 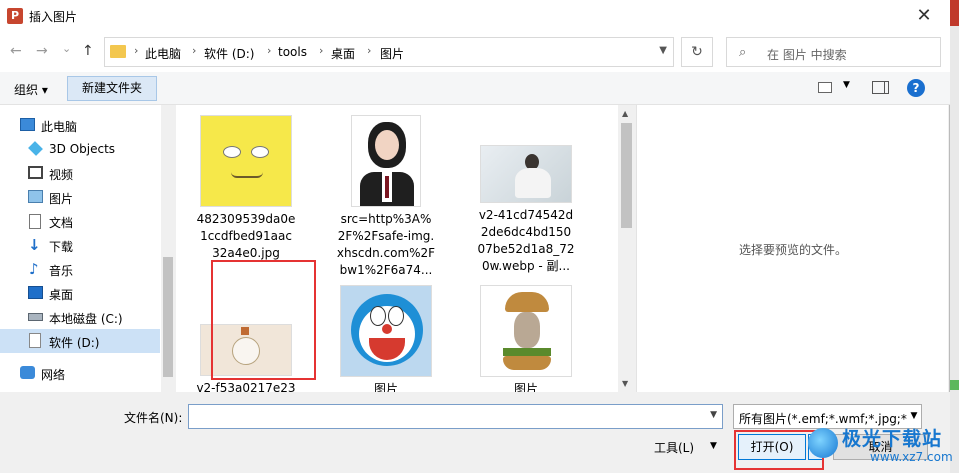 I want to click on scroll-down-icon: ▼, so click(x=625, y=383).